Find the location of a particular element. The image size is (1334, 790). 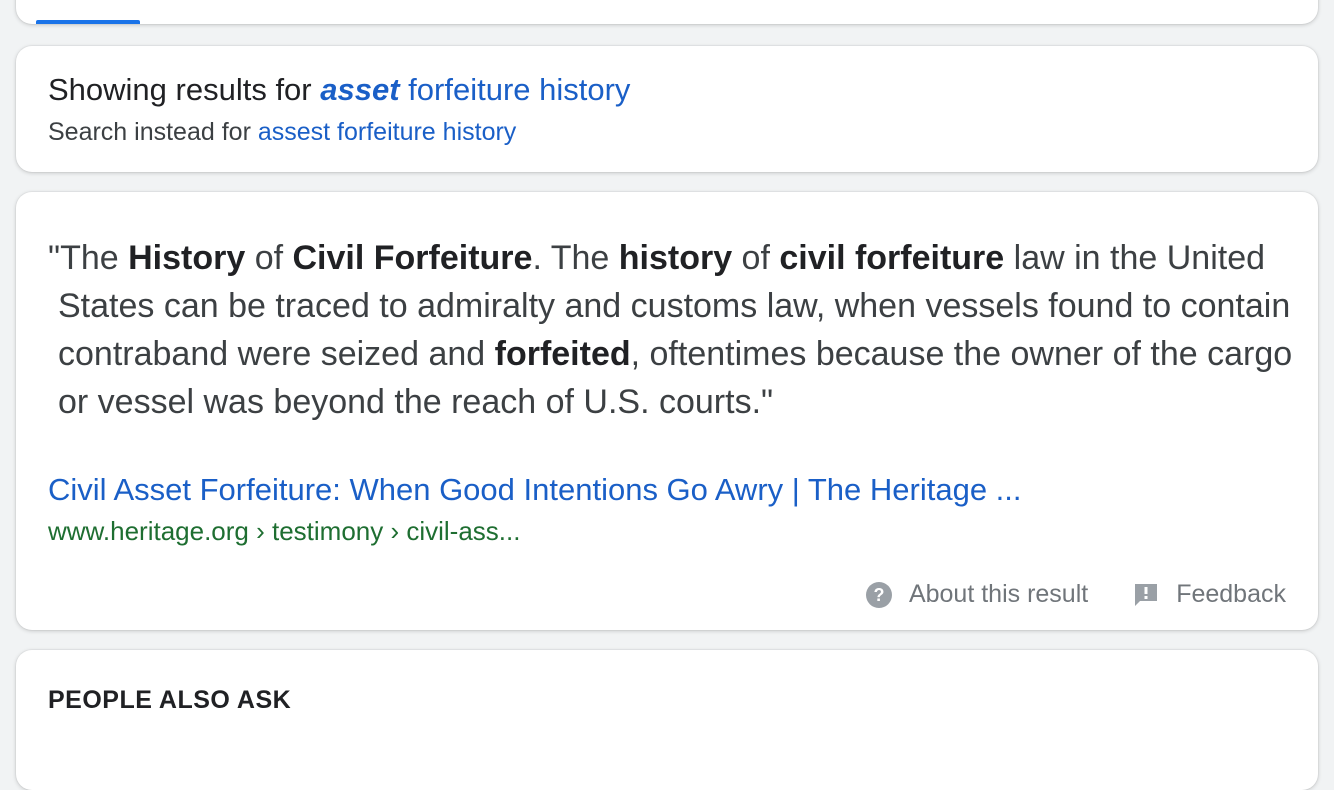

snippet-text-segment: "The is located at coordinates (88, 258).